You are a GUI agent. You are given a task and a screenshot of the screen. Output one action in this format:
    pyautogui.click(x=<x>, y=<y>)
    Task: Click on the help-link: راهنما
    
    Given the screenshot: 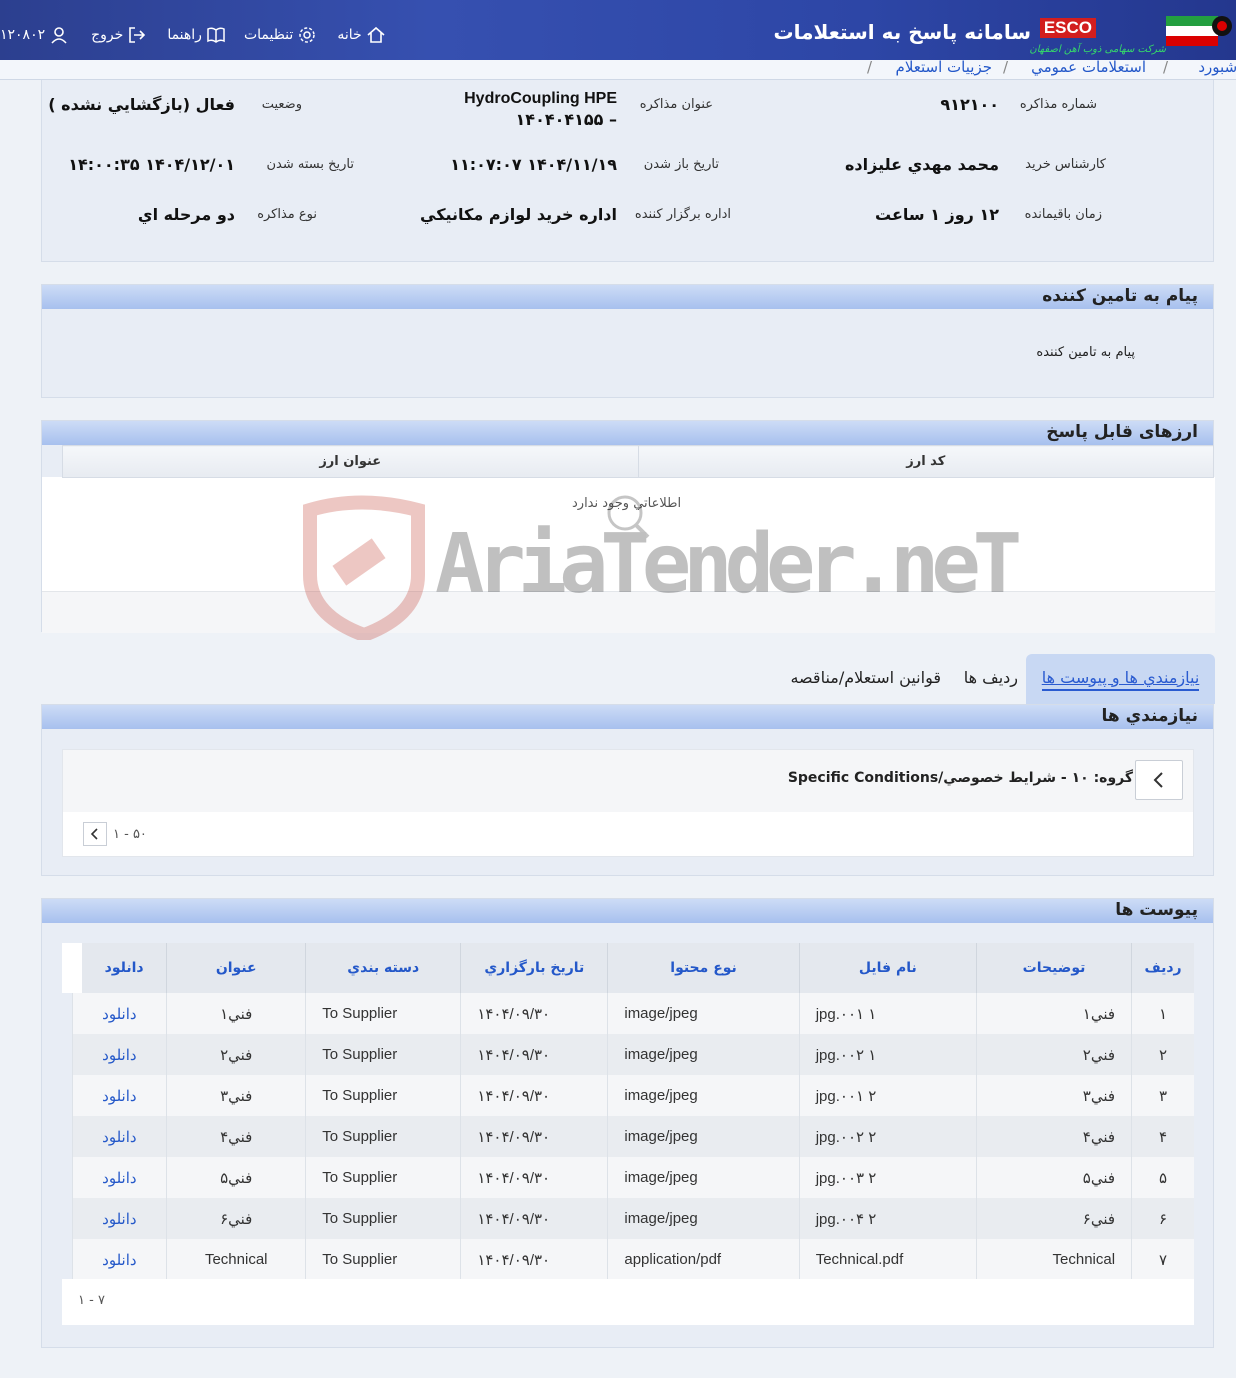 What is the action you would take?
    pyautogui.click(x=196, y=35)
    